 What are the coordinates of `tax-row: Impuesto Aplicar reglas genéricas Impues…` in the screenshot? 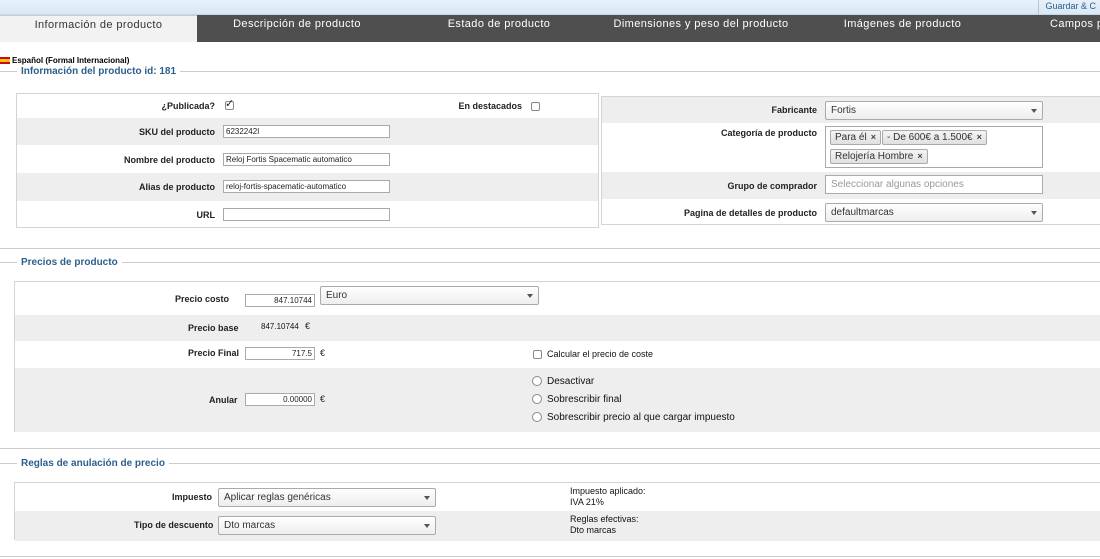 It's located at (557, 497).